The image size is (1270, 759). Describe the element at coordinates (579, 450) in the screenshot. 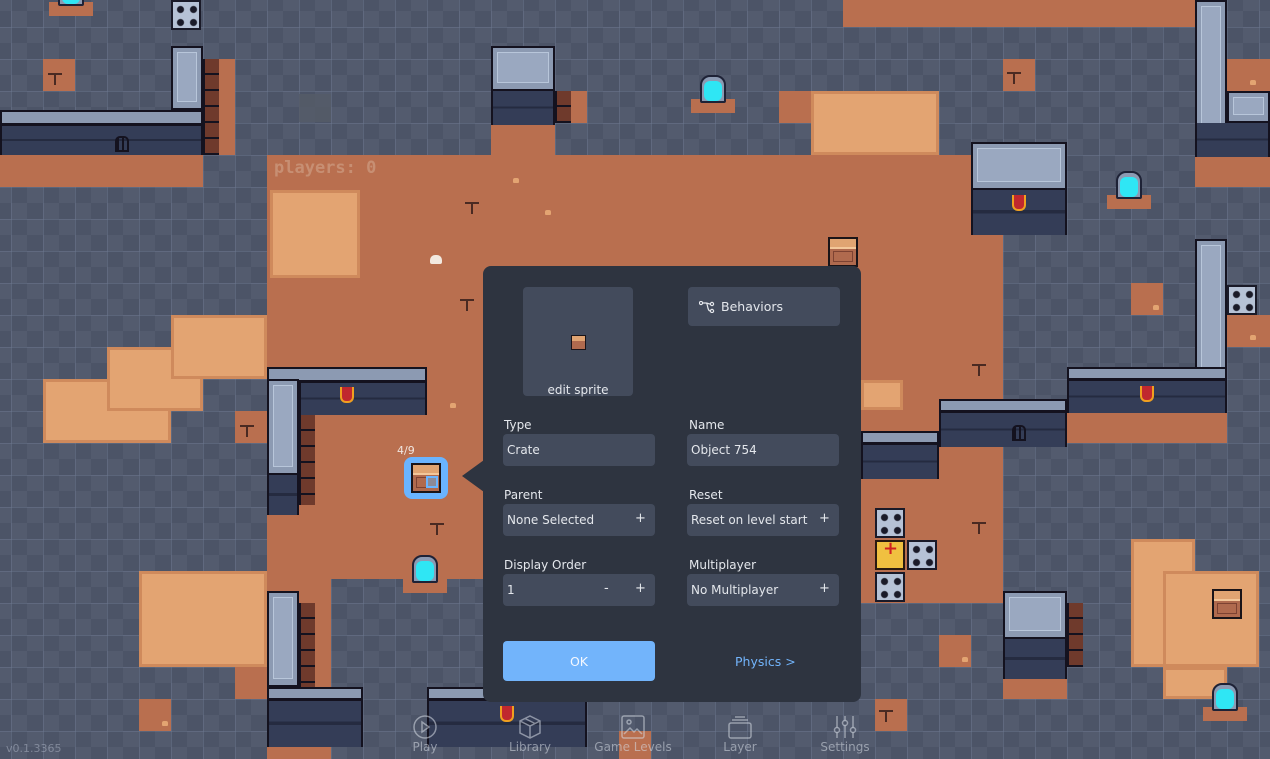

I see `type-field: Crate` at that location.